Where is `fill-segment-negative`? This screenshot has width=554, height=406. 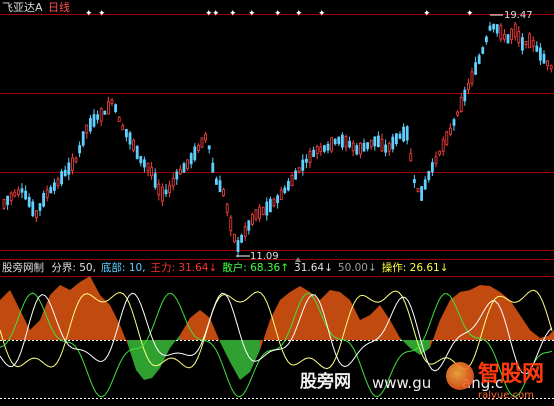 fill-segment-negative is located at coordinates (148, 360).